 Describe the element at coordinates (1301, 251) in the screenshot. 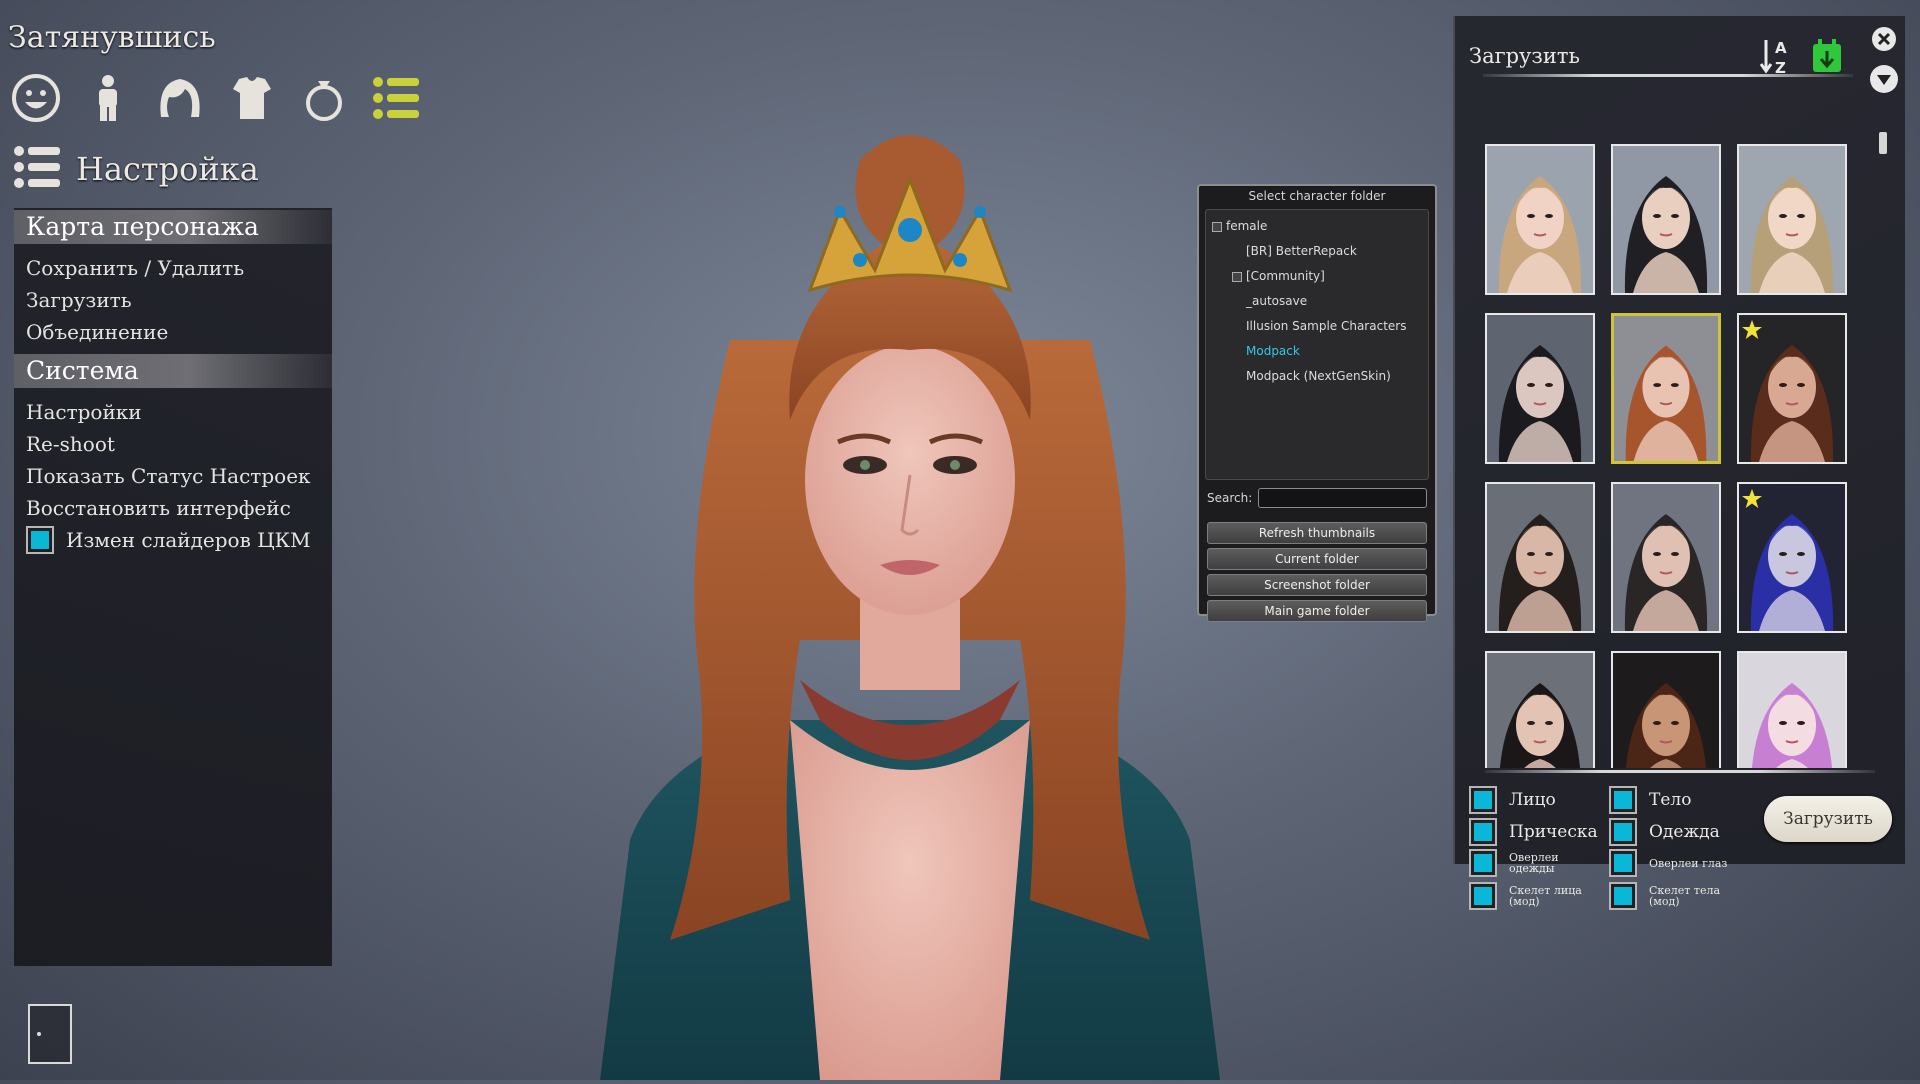

I see `tree-item-label: [BR] BetterRepack` at that location.